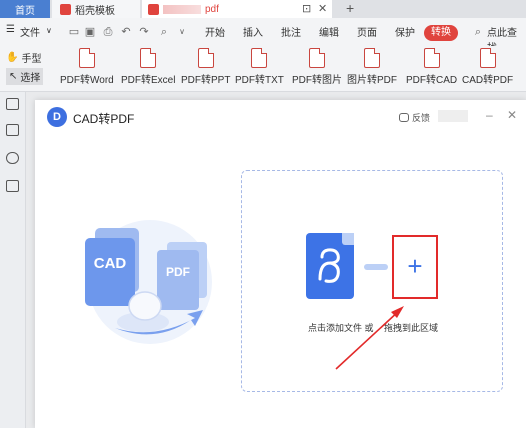  I want to click on plus-icon: +, so click(415, 266).